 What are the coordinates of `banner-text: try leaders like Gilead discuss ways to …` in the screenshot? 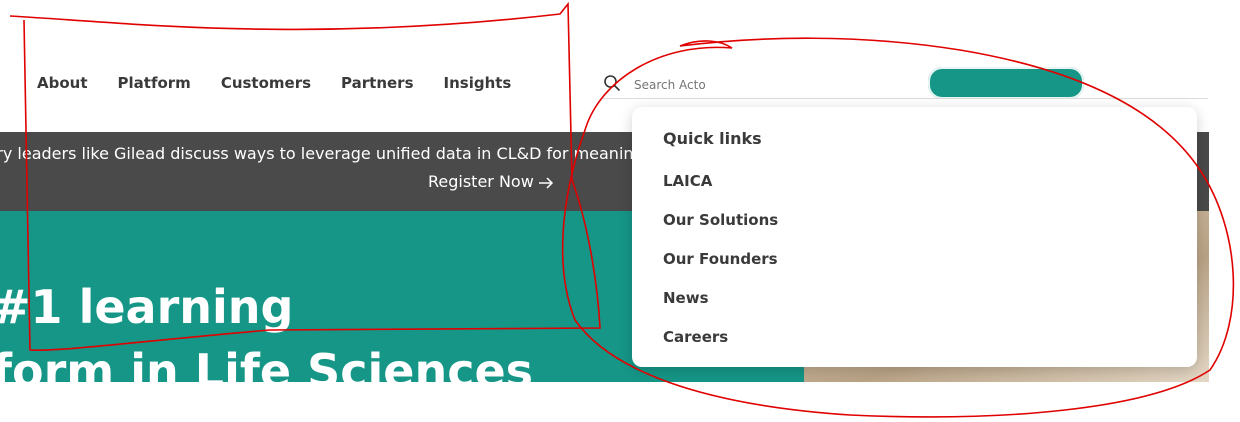 It's located at (317, 153).